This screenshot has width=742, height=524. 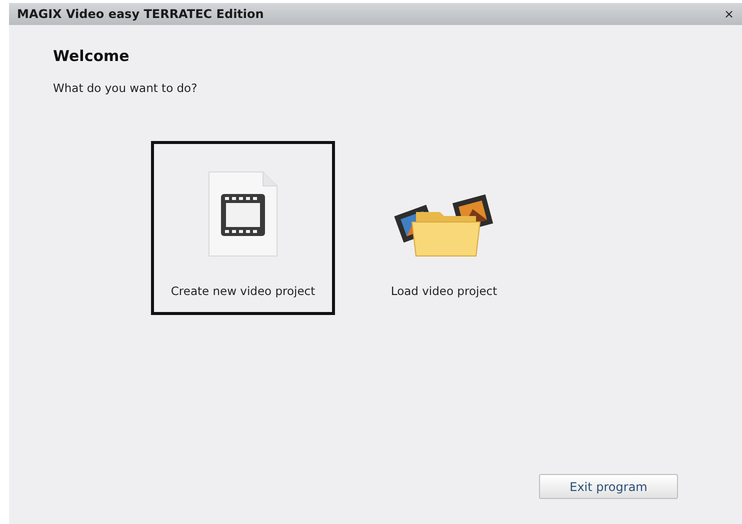 I want to click on option-tile: Create new video project, so click(x=243, y=227).